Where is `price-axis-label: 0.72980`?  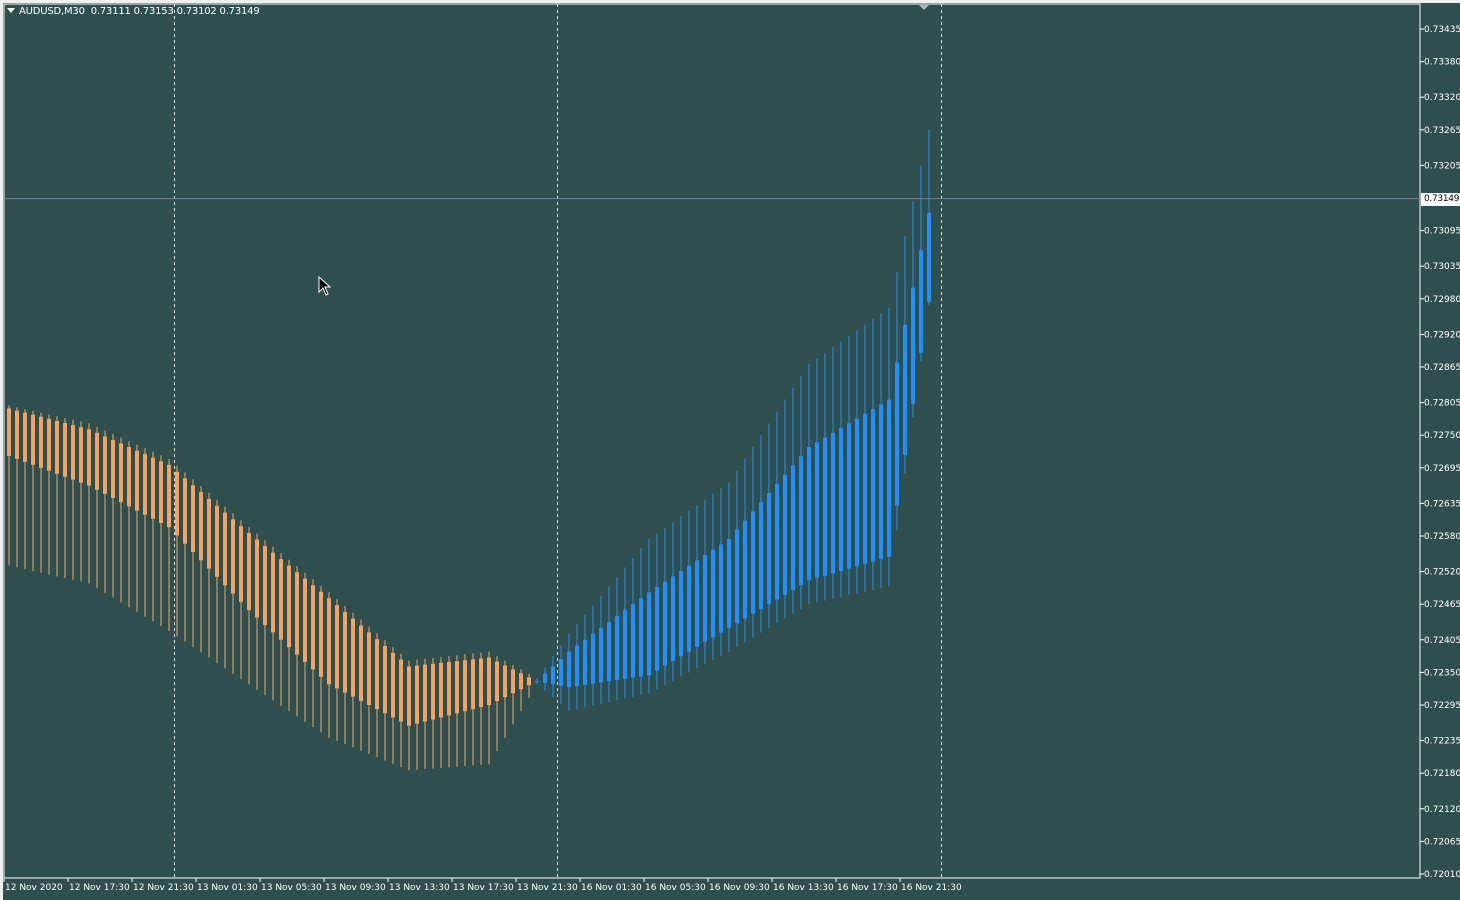
price-axis-label: 0.72980 is located at coordinates (1442, 300).